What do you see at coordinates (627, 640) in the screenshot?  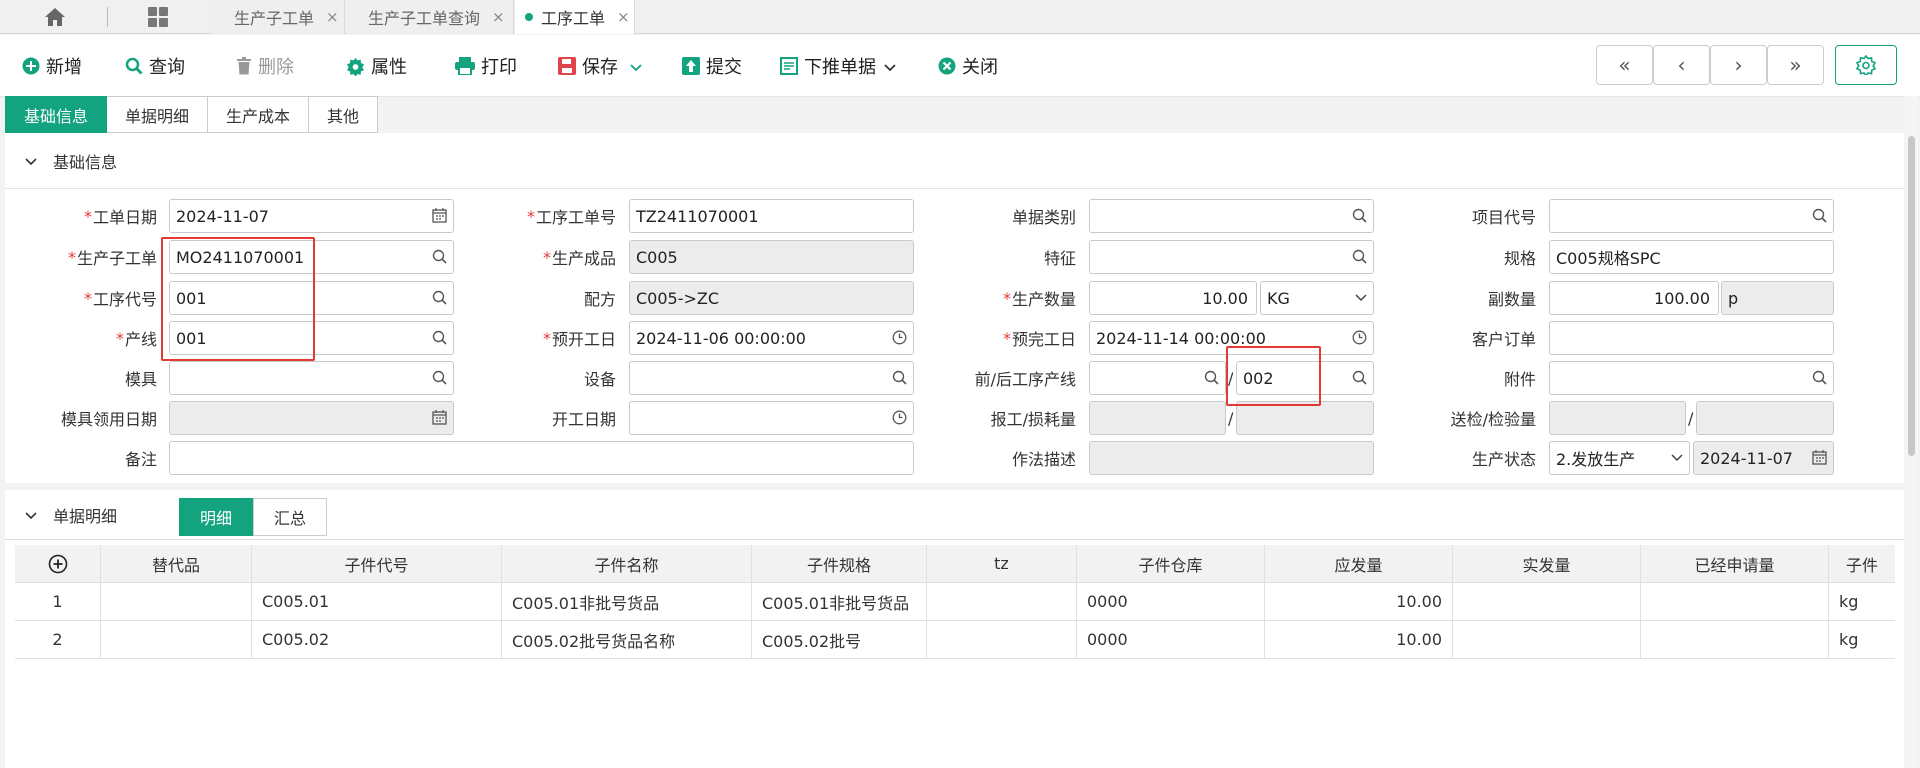 I see `cell-part-name: C005.02批号货品名称` at bounding box center [627, 640].